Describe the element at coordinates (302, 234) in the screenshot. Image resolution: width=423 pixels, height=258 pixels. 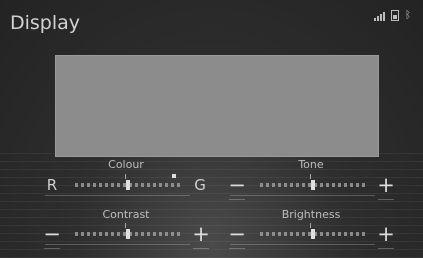
I see `brightness-slider` at that location.